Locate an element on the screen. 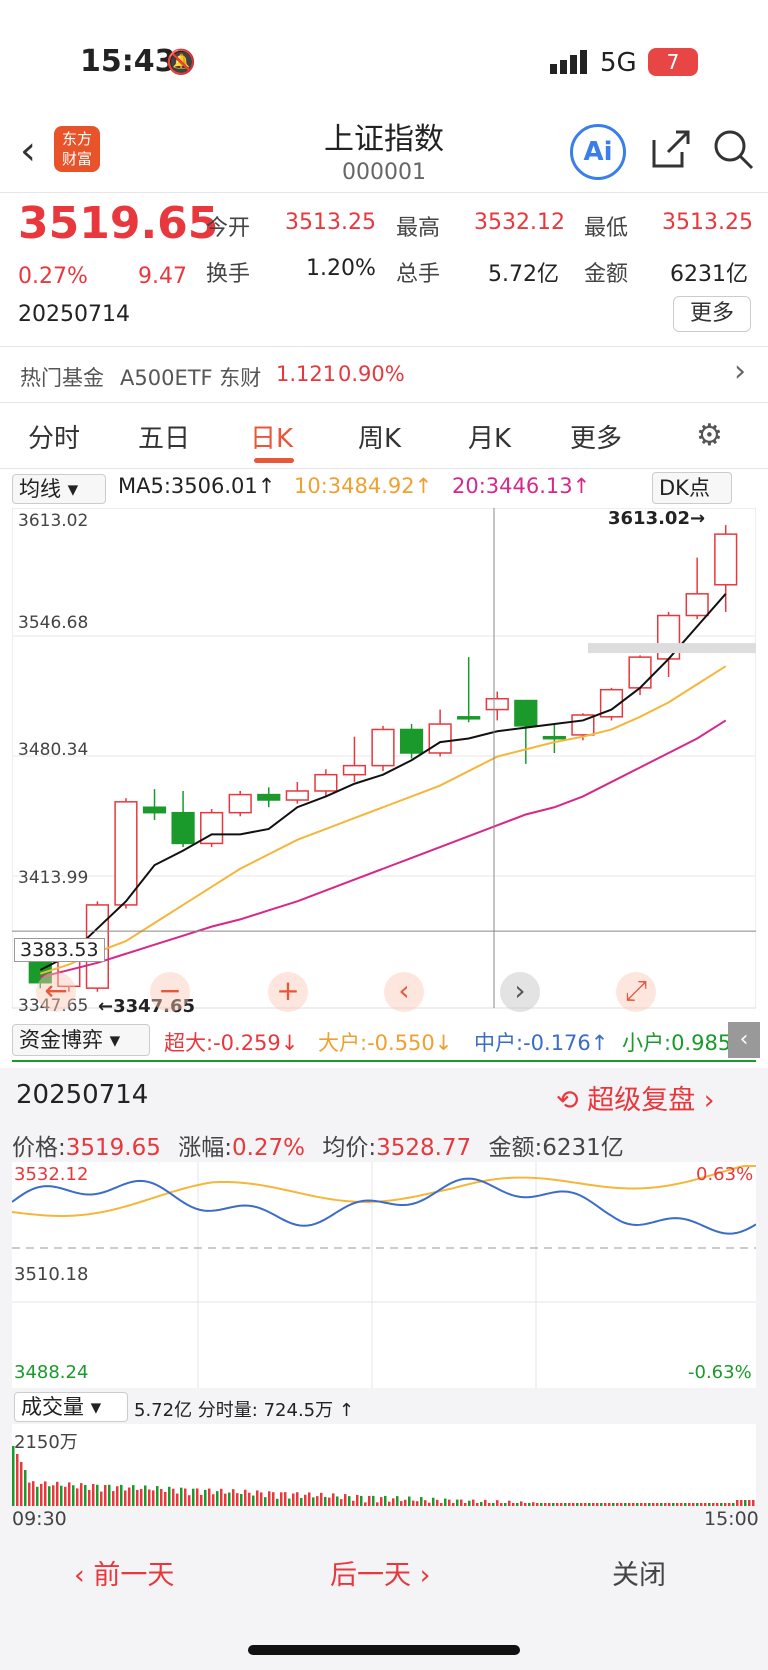 The height and width of the screenshot is (1670, 768). zoom-out-icon: − is located at coordinates (170, 992).